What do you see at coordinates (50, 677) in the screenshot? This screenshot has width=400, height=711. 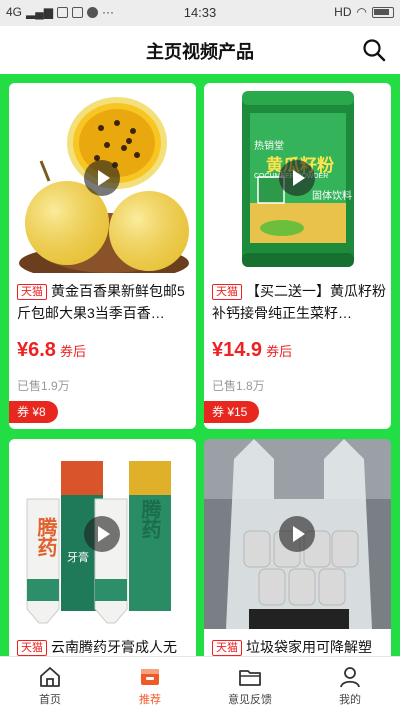 I see `home-icon` at bounding box center [50, 677].